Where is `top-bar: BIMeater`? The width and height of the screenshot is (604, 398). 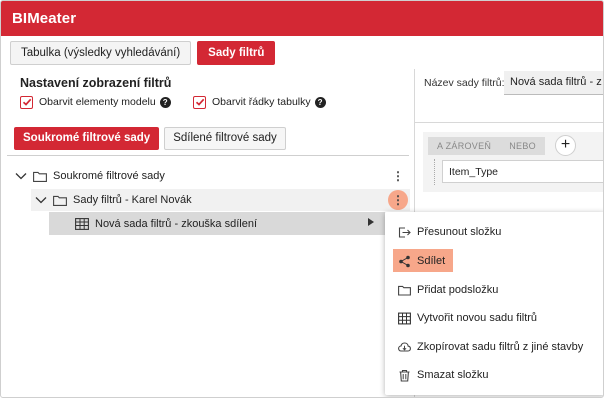 top-bar: BIMeater is located at coordinates (302, 18).